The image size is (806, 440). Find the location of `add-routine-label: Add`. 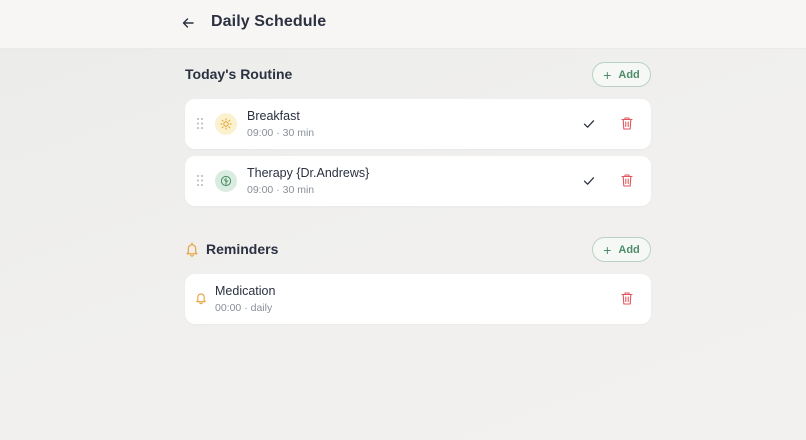

add-routine-label: Add is located at coordinates (629, 74).